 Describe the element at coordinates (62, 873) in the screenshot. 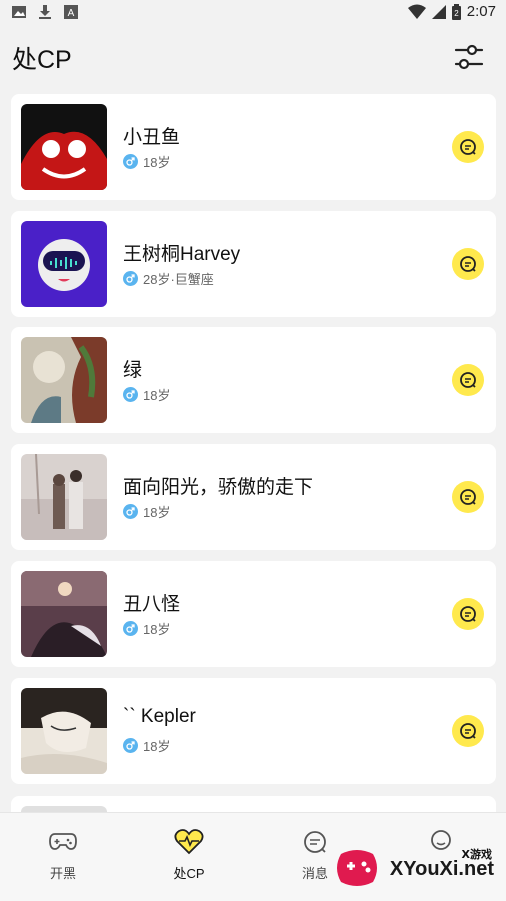

I see `tab-label: 开黑` at that location.